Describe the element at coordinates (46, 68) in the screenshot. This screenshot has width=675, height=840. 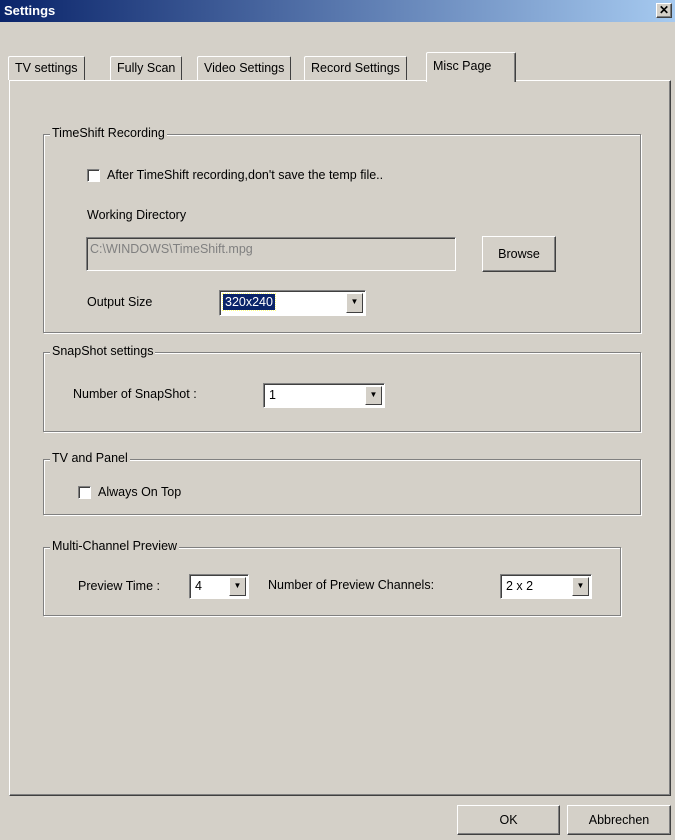
I see `tab-tv-settings: TV settings` at that location.